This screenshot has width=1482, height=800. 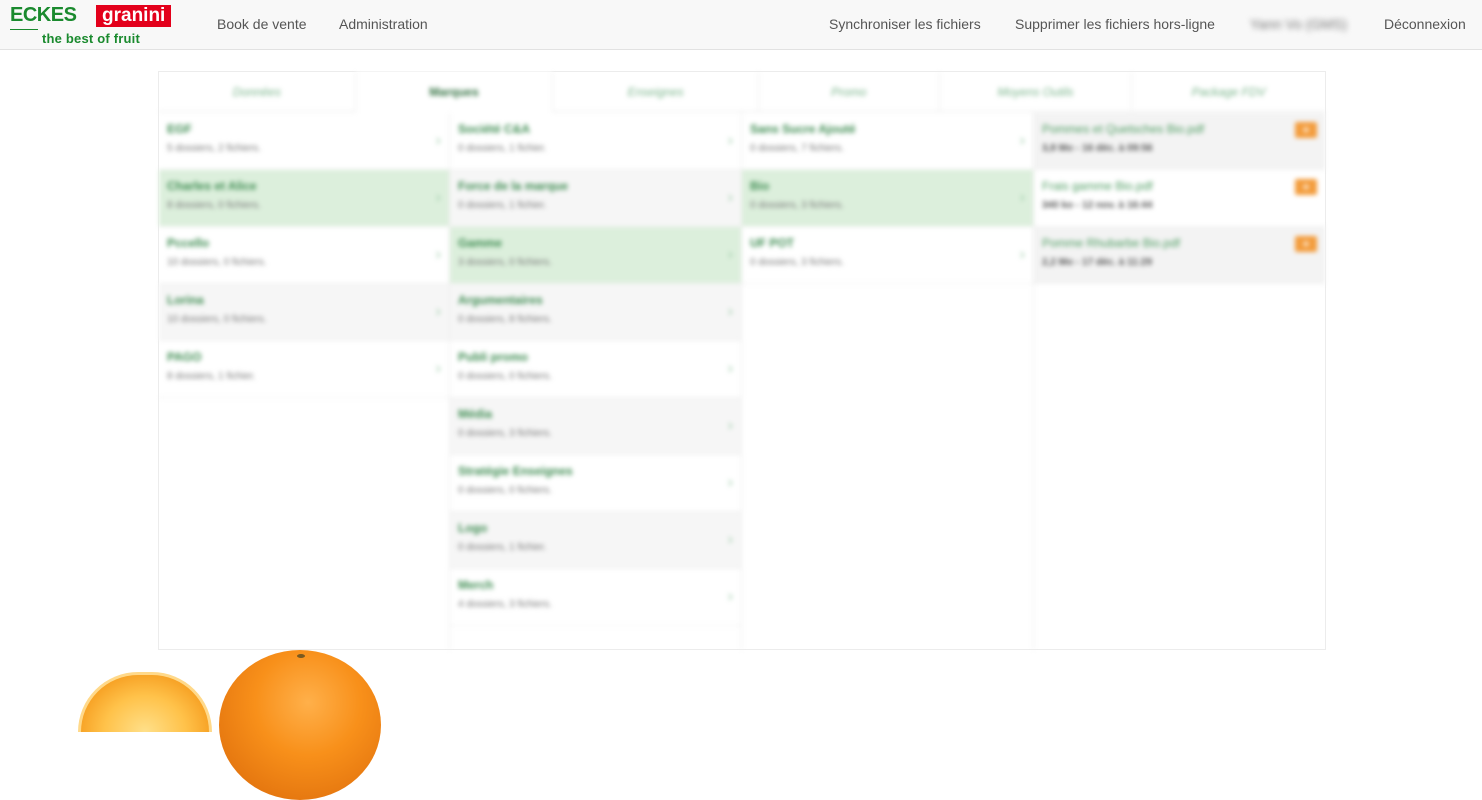 What do you see at coordinates (887, 198) in the screenshot?
I see `list-item: Bio 0 dossiers, 3 fichiers. ›` at bounding box center [887, 198].